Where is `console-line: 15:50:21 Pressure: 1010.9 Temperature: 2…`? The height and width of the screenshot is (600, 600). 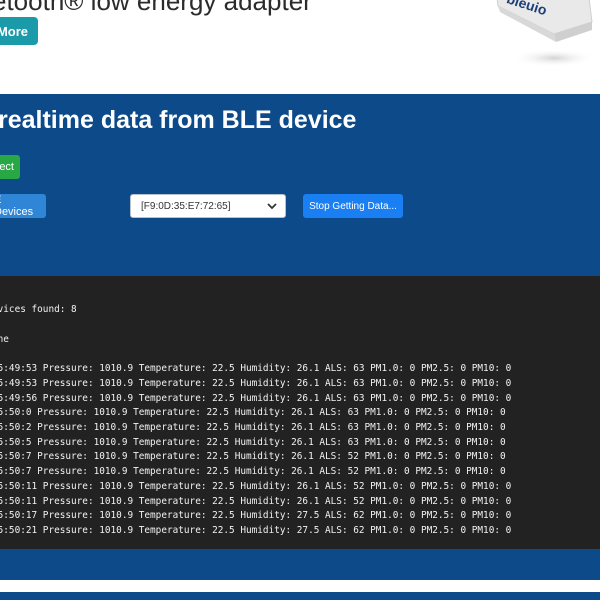 console-line: 15:50:21 Pressure: 1010.9 Temperature: 2… is located at coordinates (256, 530).